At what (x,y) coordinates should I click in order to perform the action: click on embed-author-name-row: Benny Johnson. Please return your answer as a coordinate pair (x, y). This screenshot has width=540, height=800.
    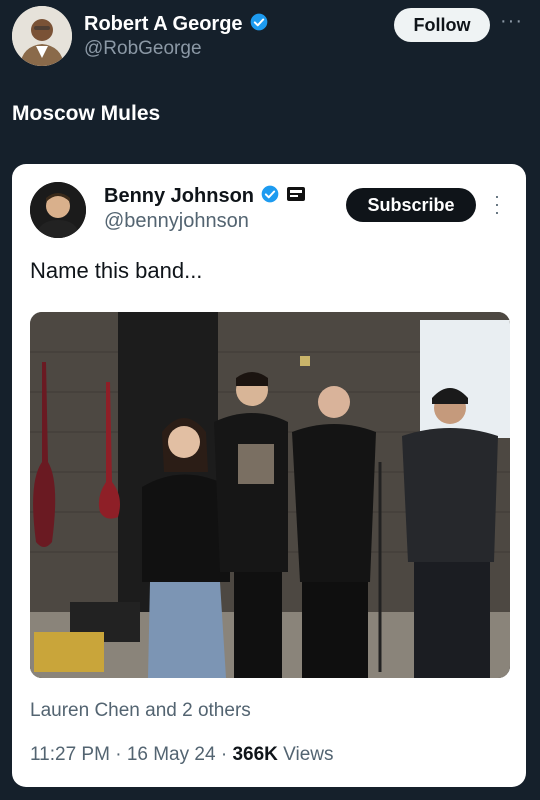
    Looking at the image, I should click on (205, 196).